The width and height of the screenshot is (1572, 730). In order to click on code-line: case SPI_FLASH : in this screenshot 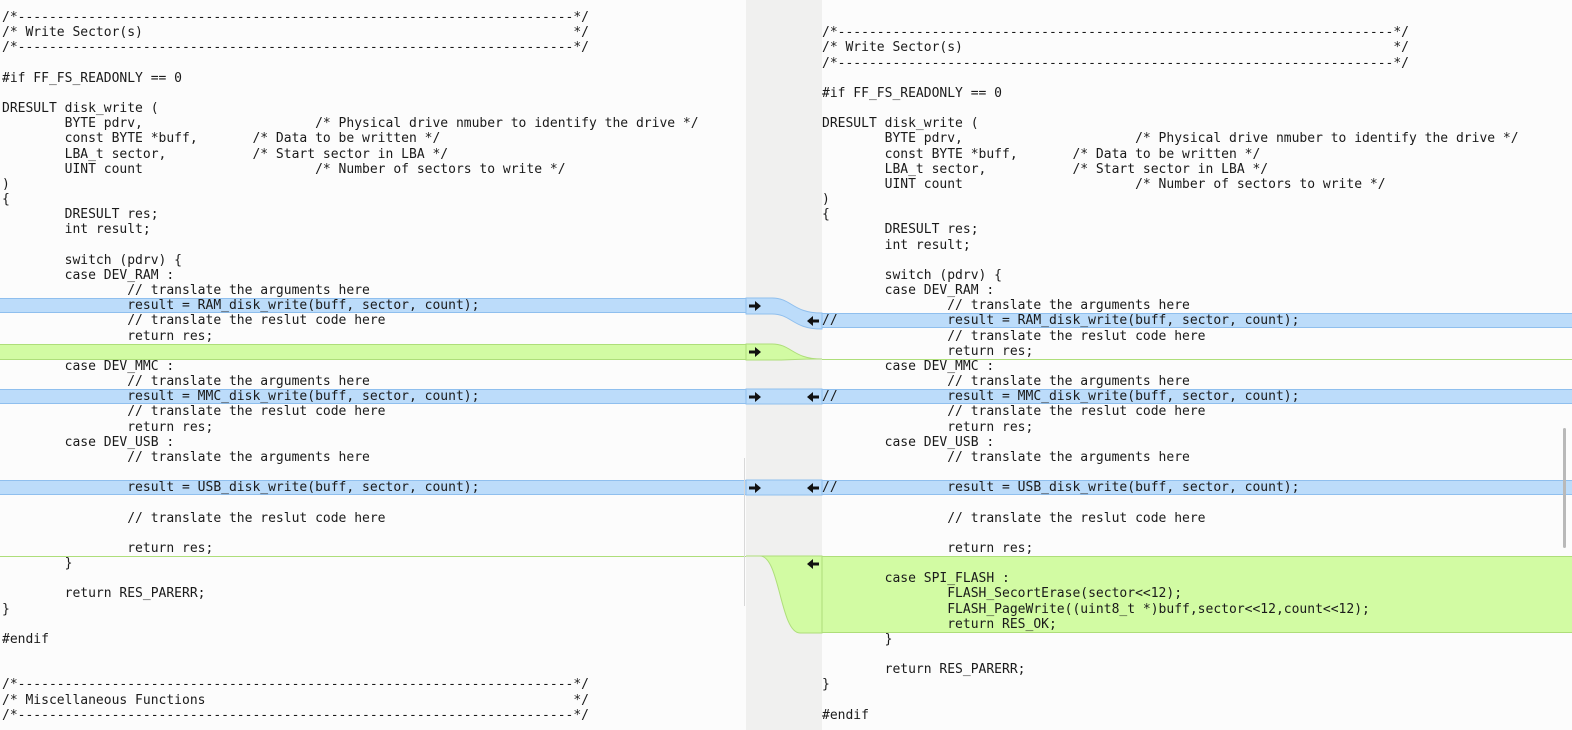, I will do `click(1197, 578)`.